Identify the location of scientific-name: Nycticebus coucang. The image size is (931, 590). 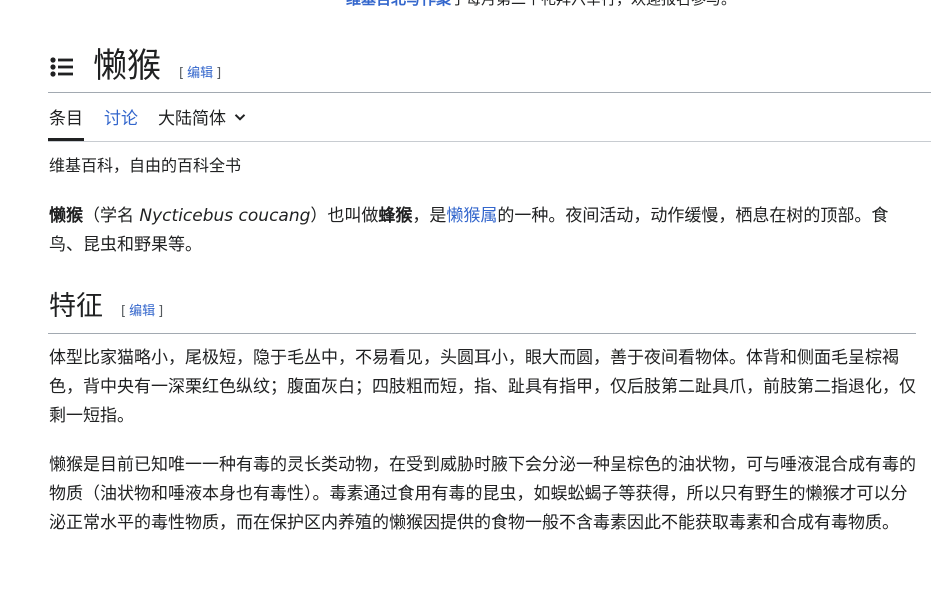
(225, 216).